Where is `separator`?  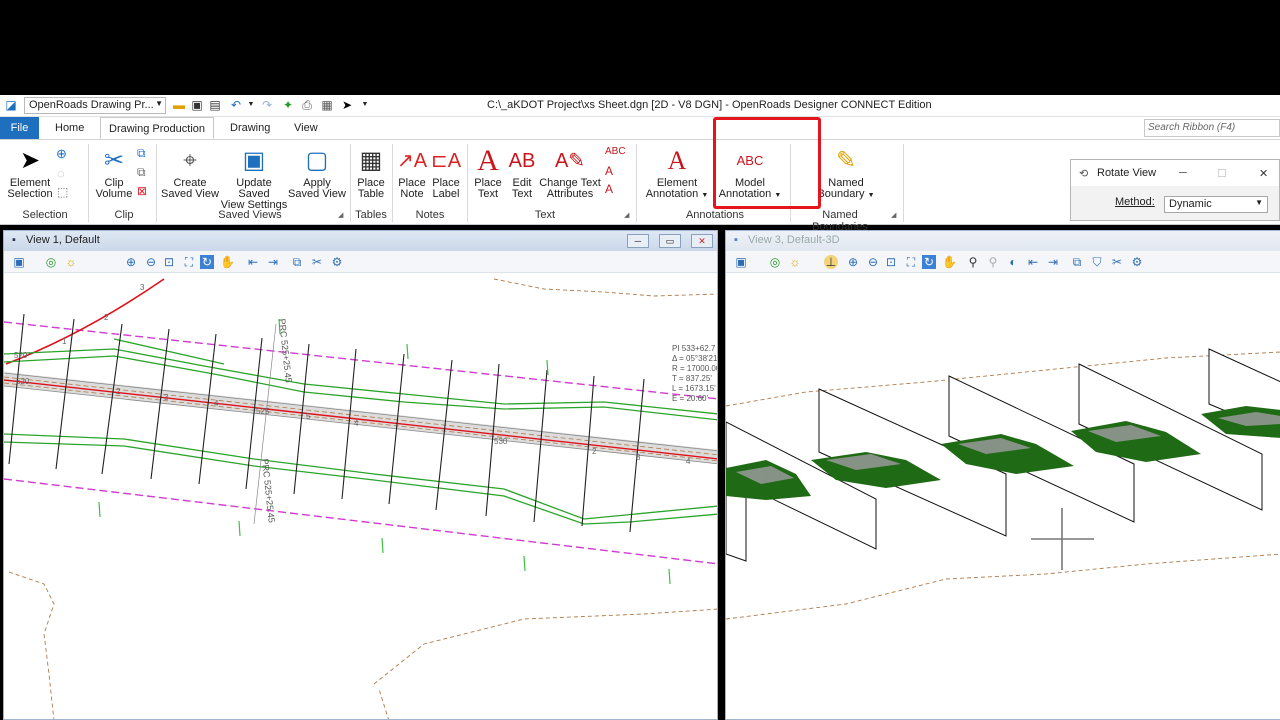
separator is located at coordinates (903, 183).